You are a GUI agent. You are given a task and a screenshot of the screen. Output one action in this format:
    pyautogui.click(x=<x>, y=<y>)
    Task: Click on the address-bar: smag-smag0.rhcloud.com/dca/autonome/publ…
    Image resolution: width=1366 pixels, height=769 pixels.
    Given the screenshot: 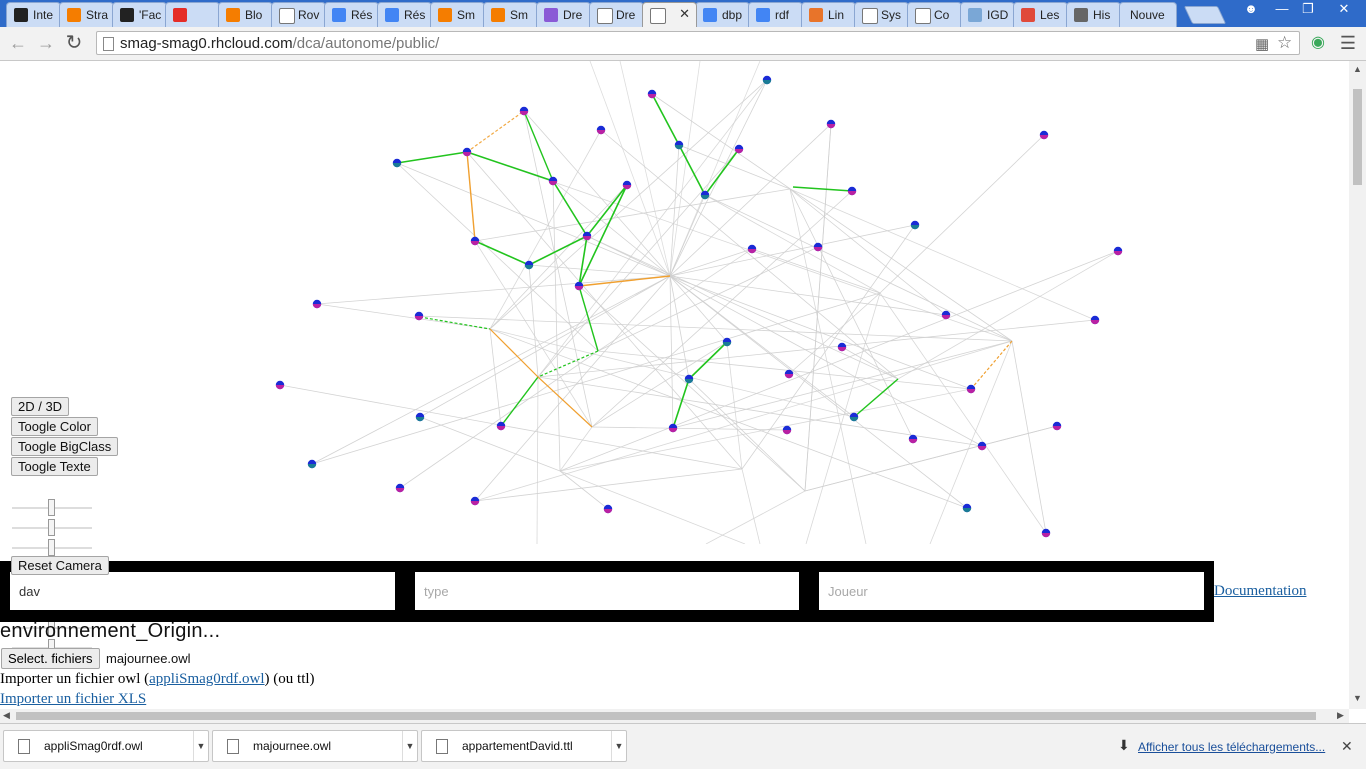 What is the action you would take?
    pyautogui.click(x=698, y=43)
    